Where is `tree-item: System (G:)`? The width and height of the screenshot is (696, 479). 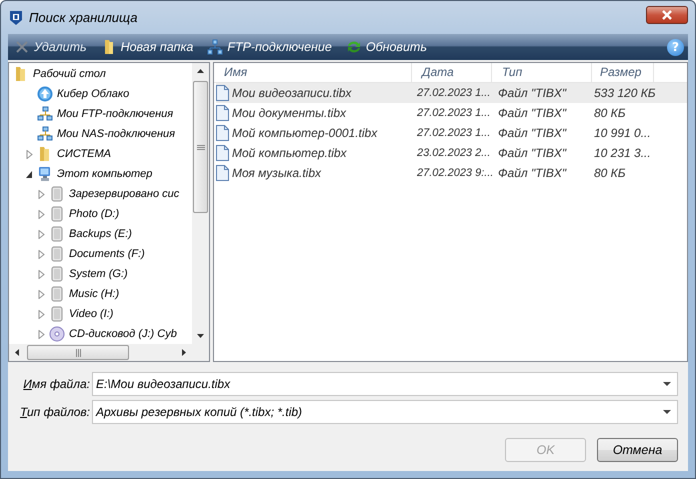 tree-item: System (G:) is located at coordinates (98, 274).